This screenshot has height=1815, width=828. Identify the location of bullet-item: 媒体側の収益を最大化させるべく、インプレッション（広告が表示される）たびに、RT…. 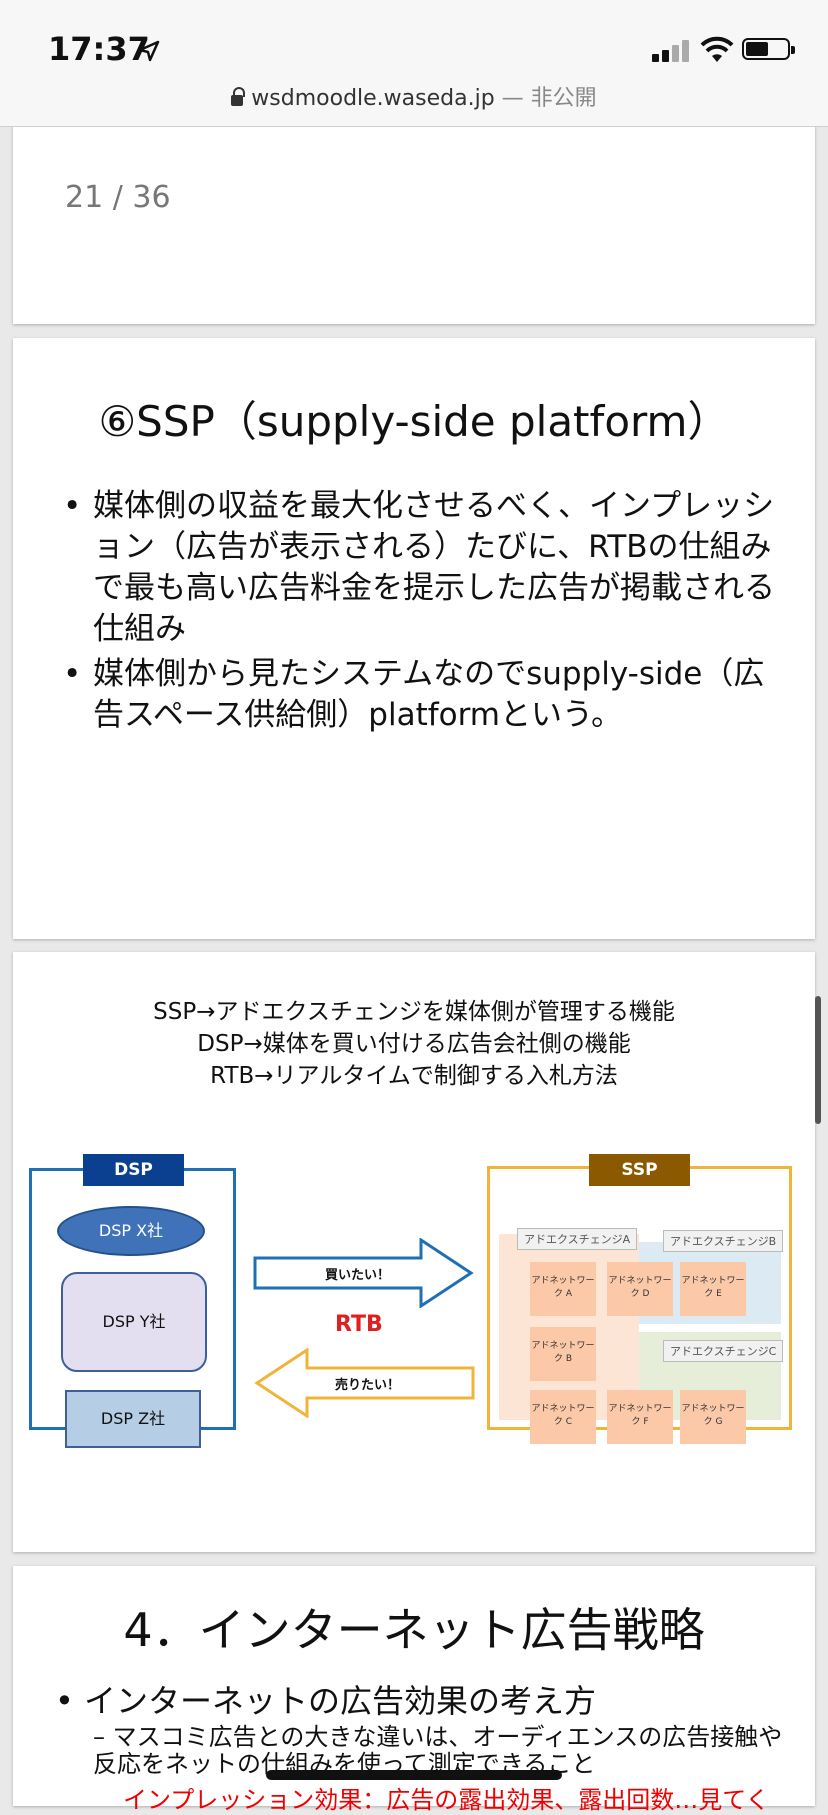
(428, 568).